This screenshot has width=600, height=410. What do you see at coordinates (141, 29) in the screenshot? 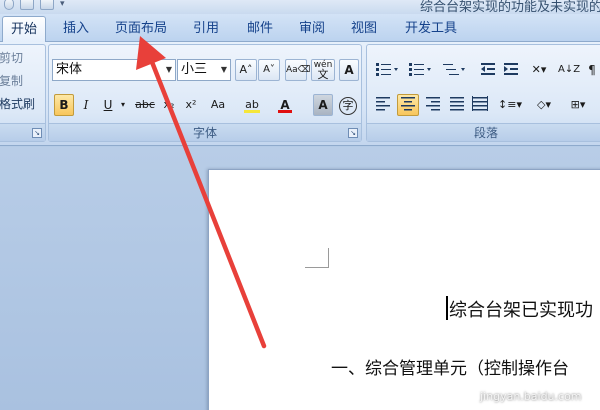
I see `tab-page-layout: 页面布局` at bounding box center [141, 29].